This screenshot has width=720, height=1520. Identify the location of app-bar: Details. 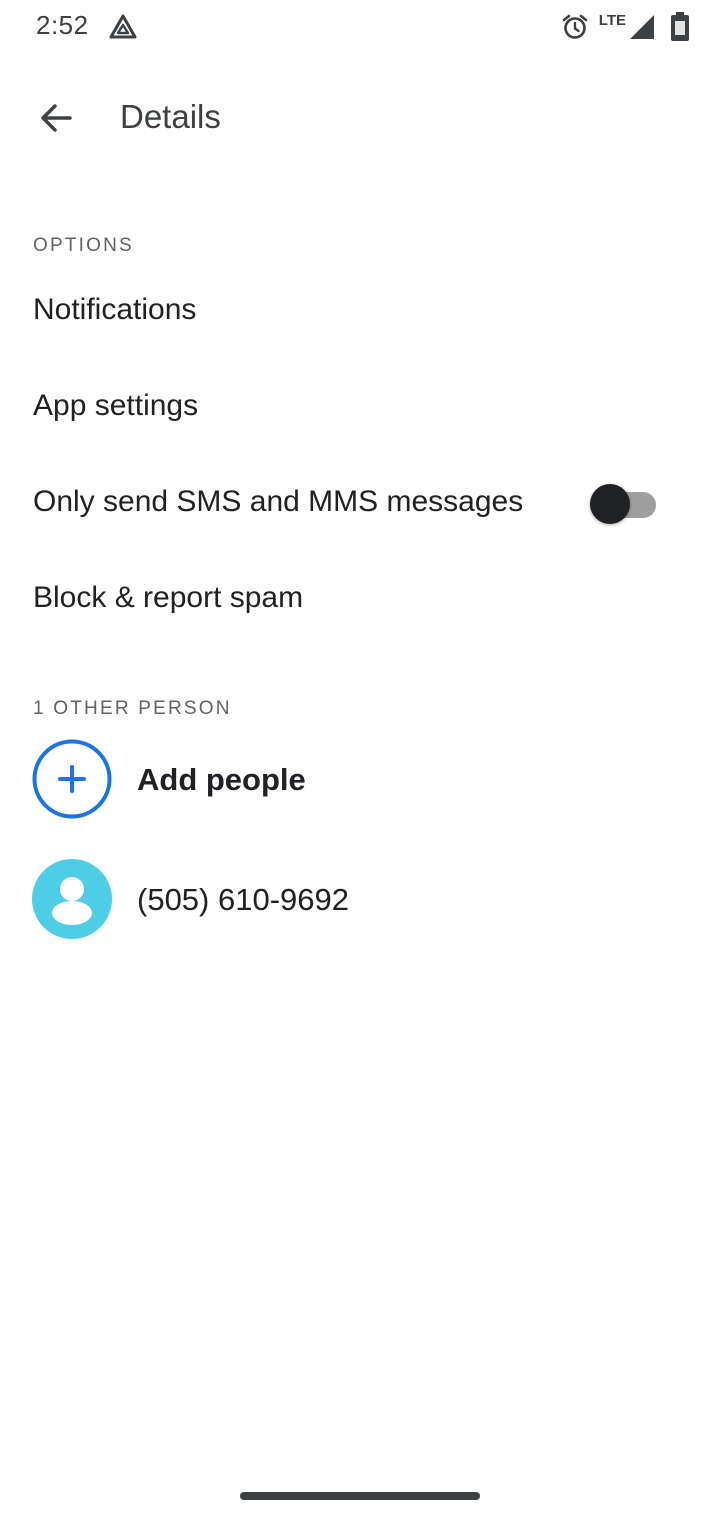
(360, 118).